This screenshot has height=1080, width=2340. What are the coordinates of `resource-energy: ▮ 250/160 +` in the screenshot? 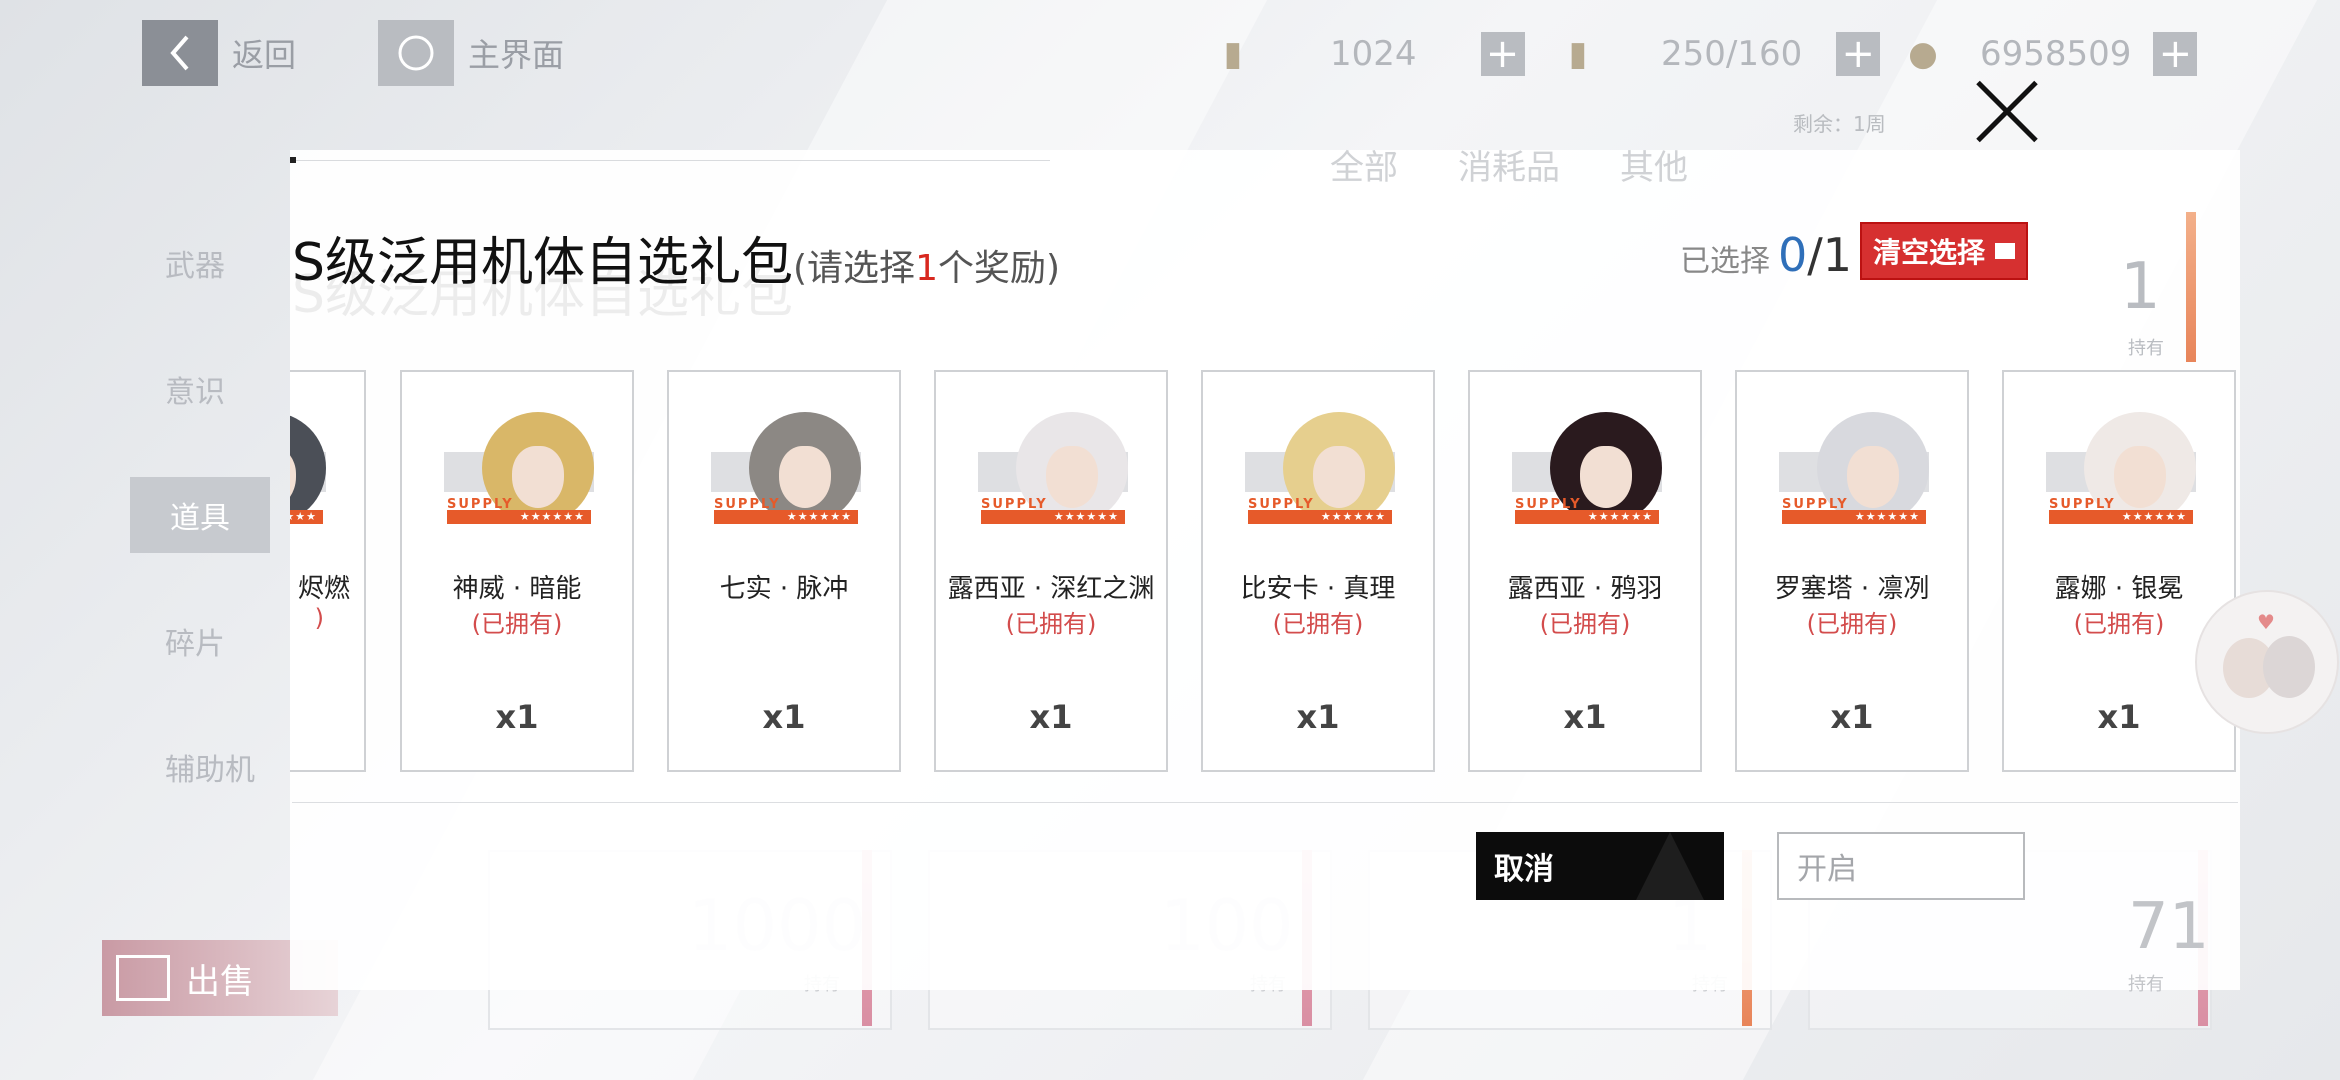 It's located at (1718, 54).